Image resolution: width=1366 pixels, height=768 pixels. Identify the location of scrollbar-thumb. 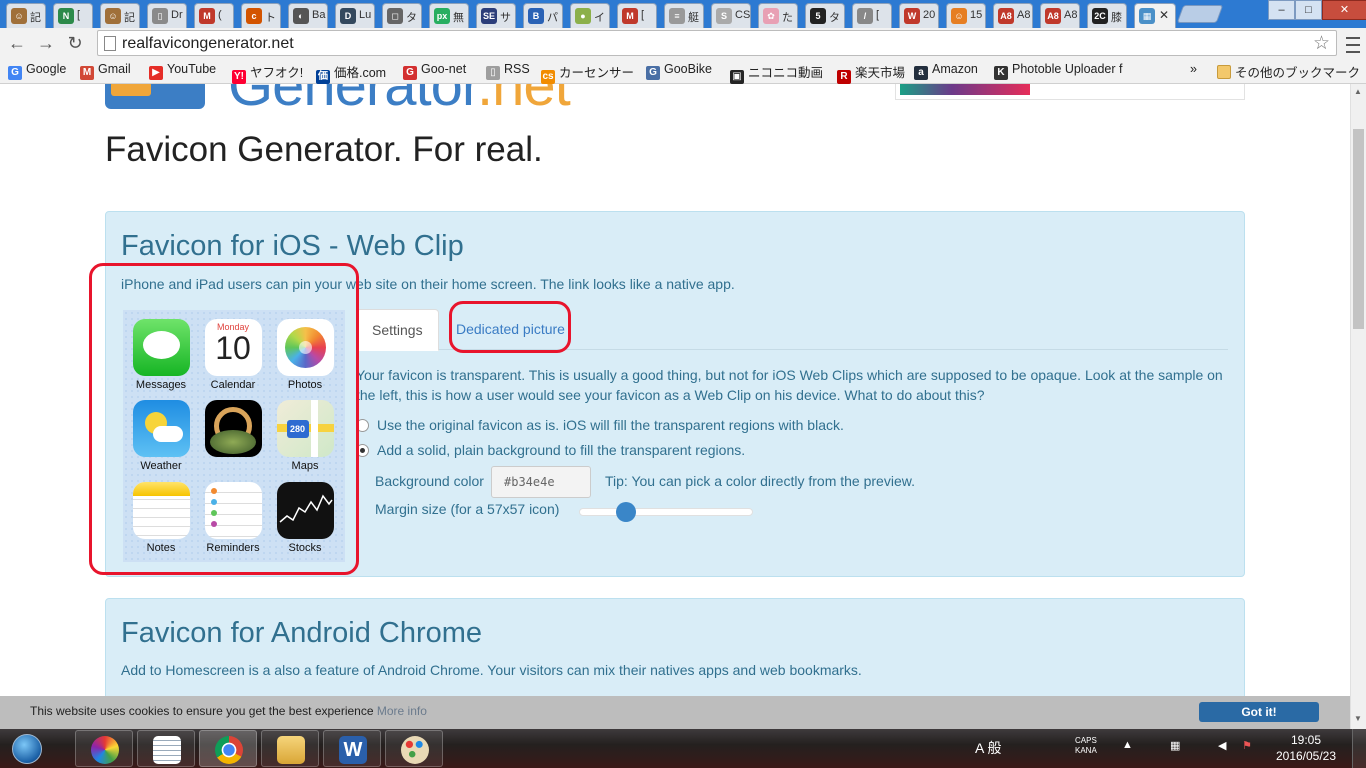
(1358, 229).